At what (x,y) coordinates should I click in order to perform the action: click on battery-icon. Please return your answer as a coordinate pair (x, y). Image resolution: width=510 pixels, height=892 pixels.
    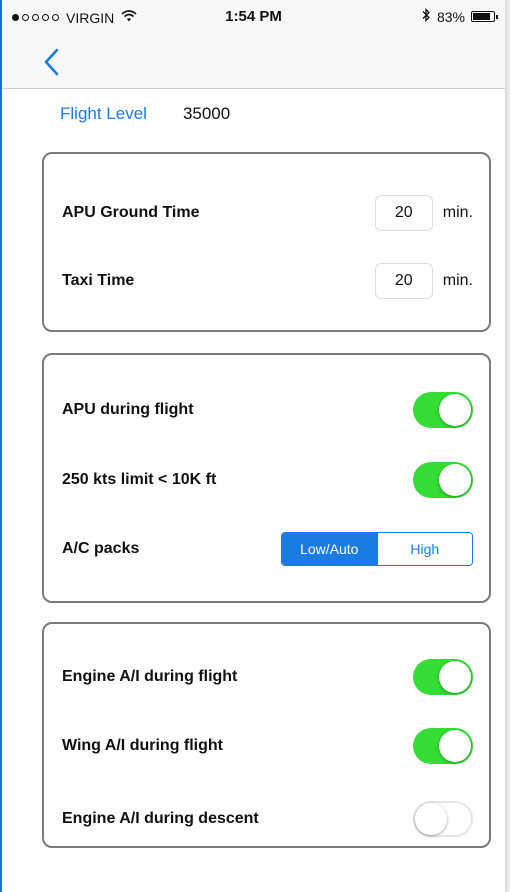
    Looking at the image, I should click on (484, 16).